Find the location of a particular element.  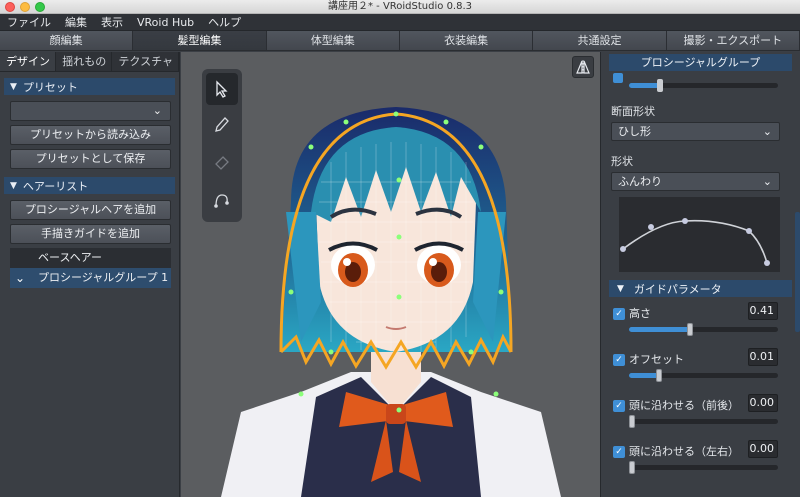

sub-tabs: デザイン 揺れもの テクスチャ is located at coordinates (89, 62).